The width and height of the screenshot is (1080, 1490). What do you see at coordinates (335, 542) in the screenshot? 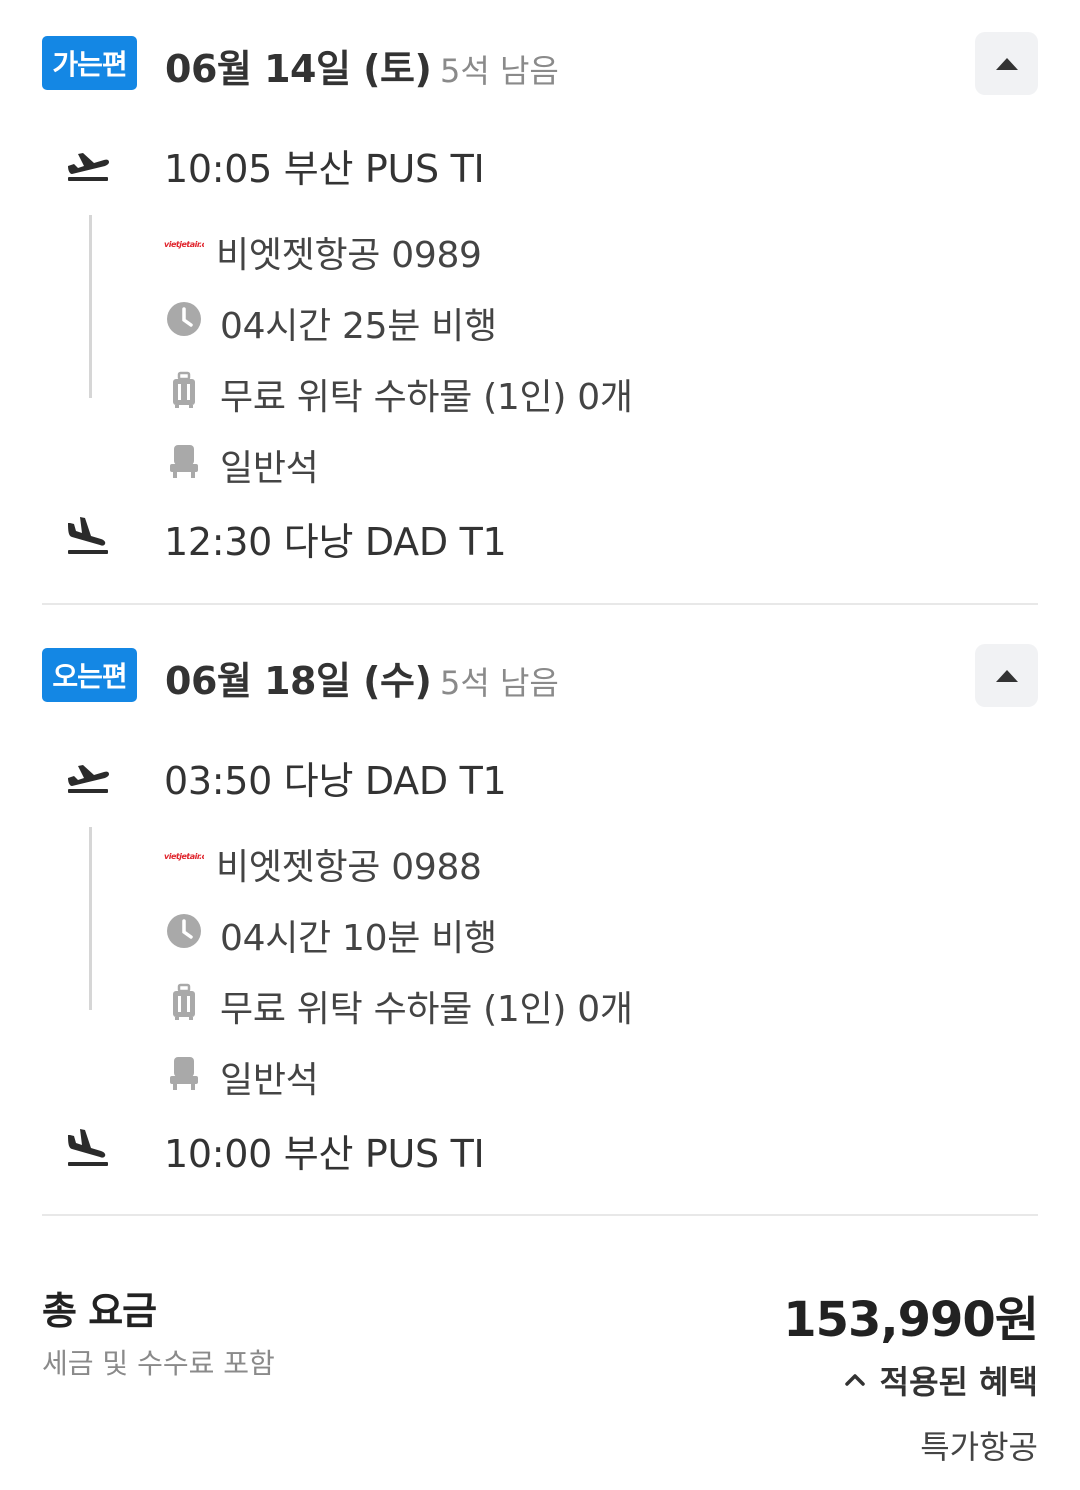
I see `outbound-arrival-text: 12:30 다낭 DAD T1` at bounding box center [335, 542].